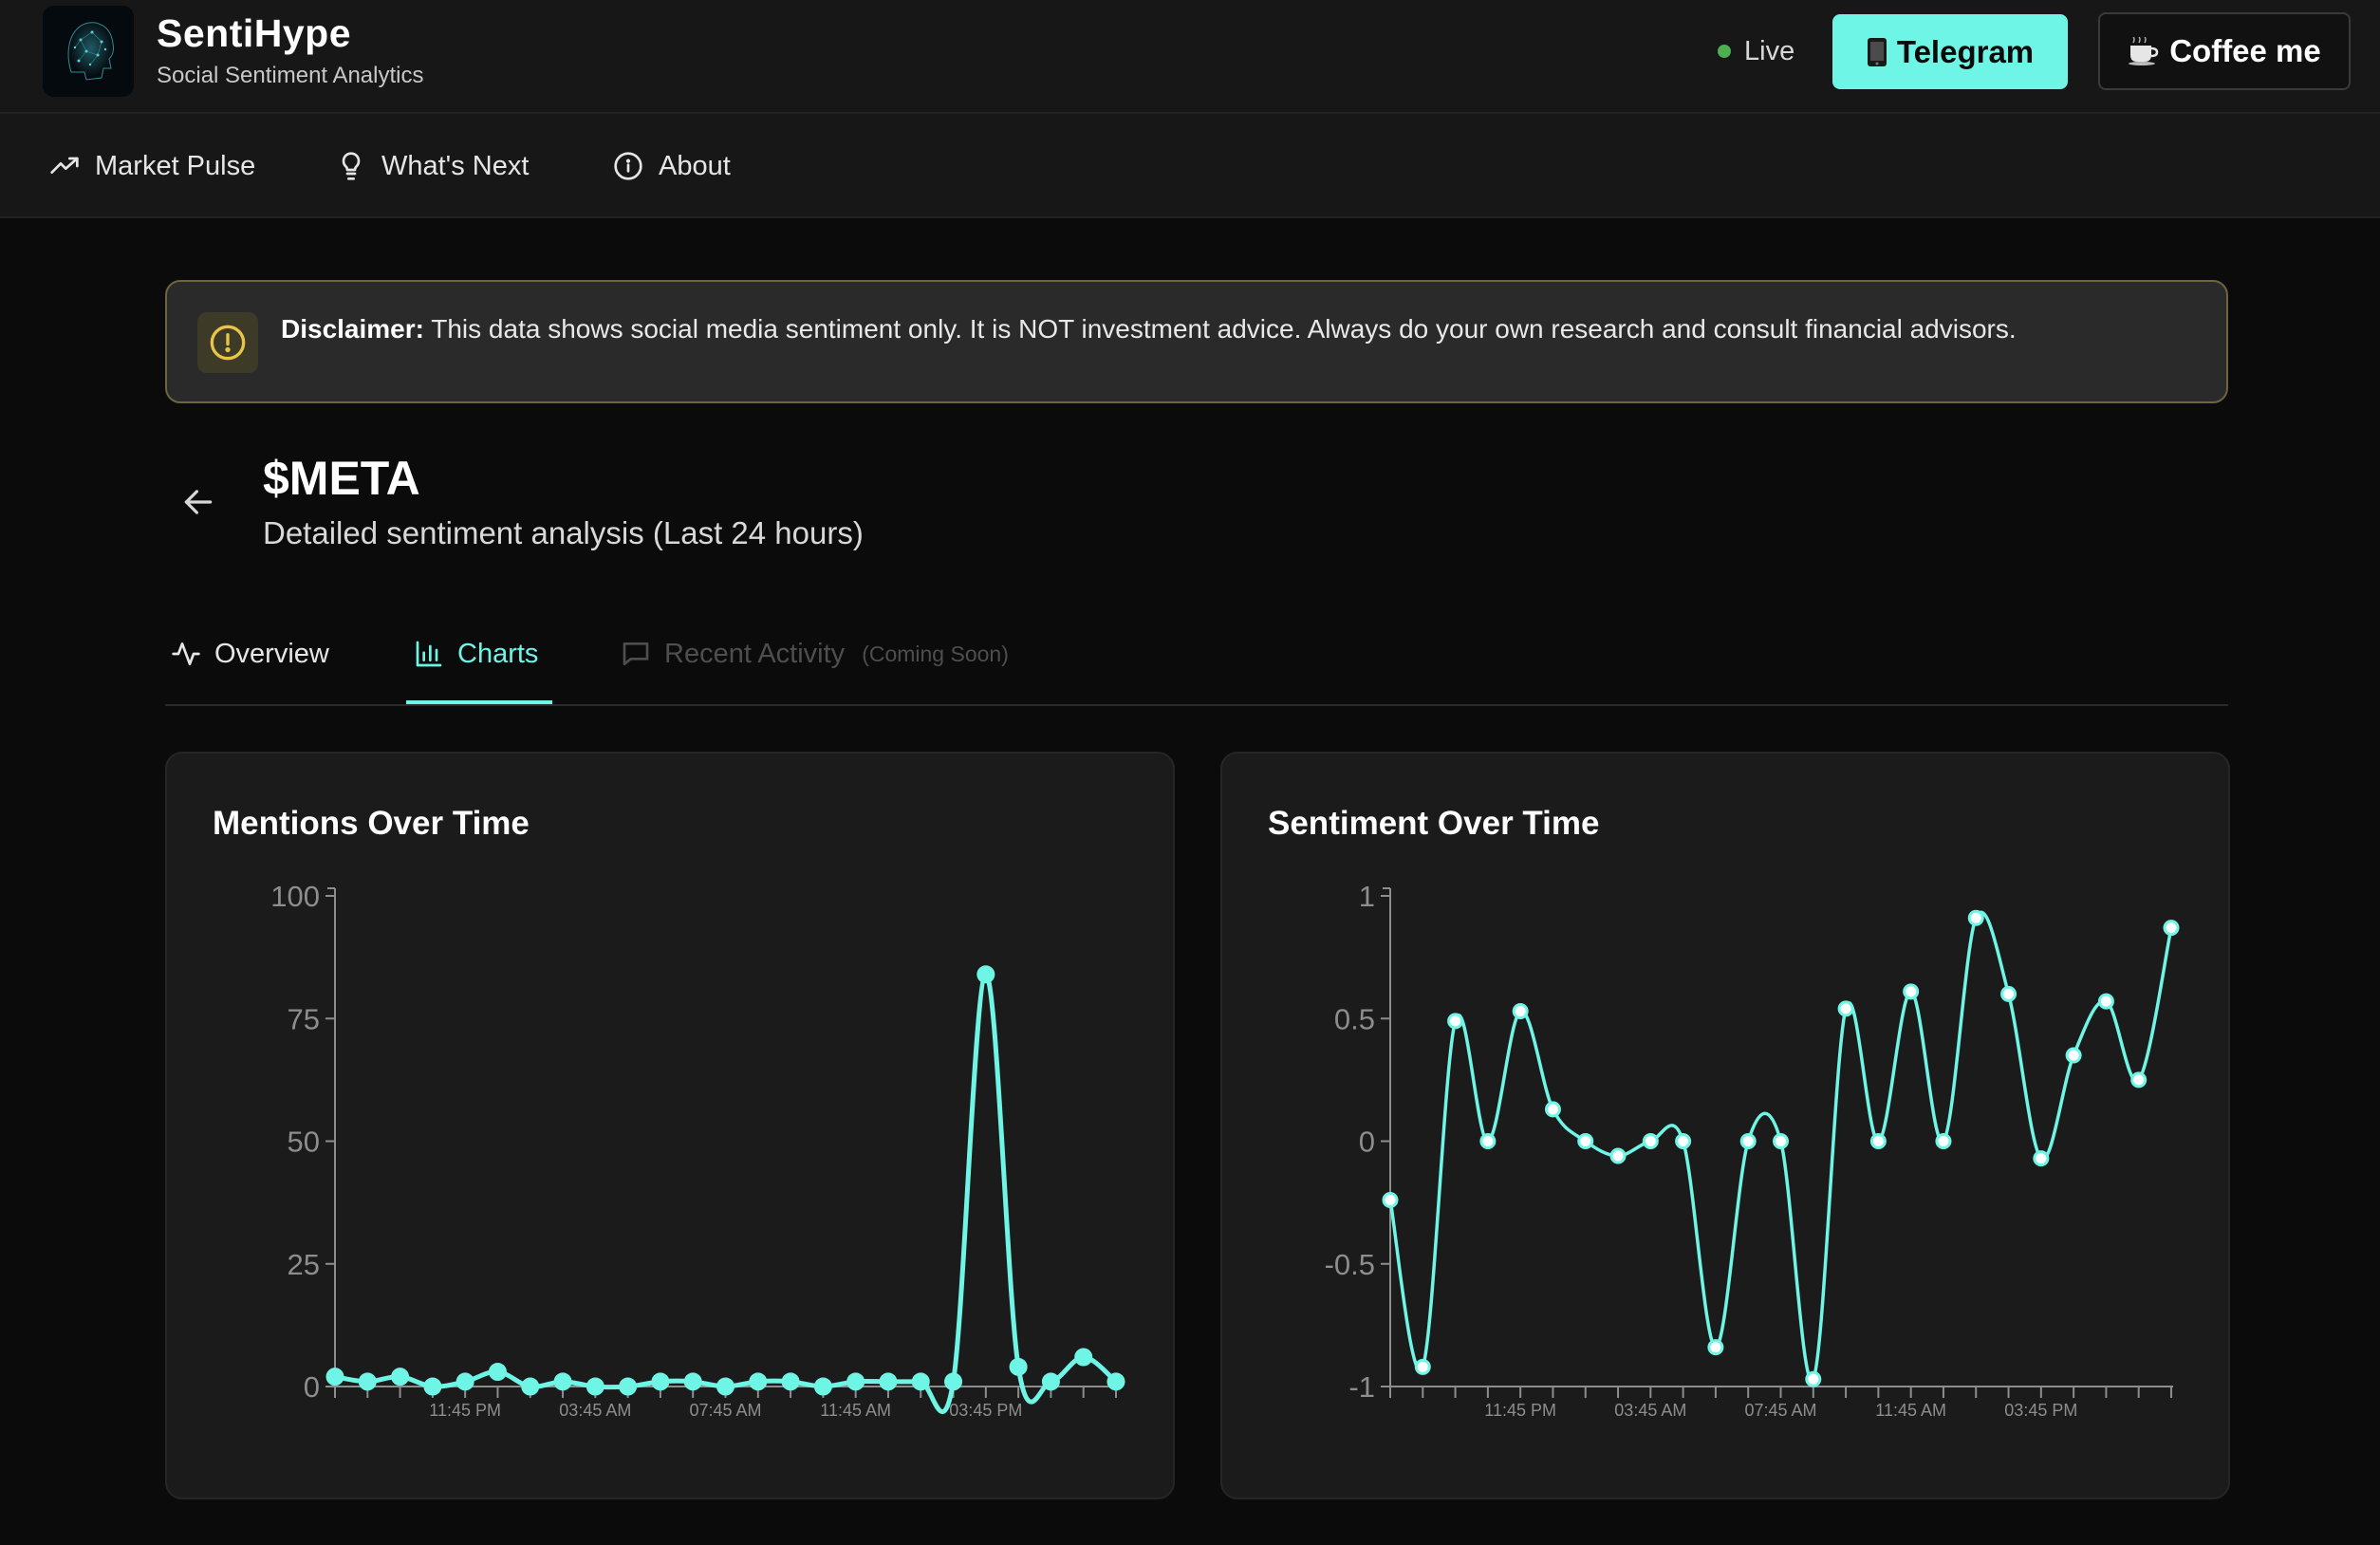  I want to click on tab-charts: Charts, so click(476, 654).